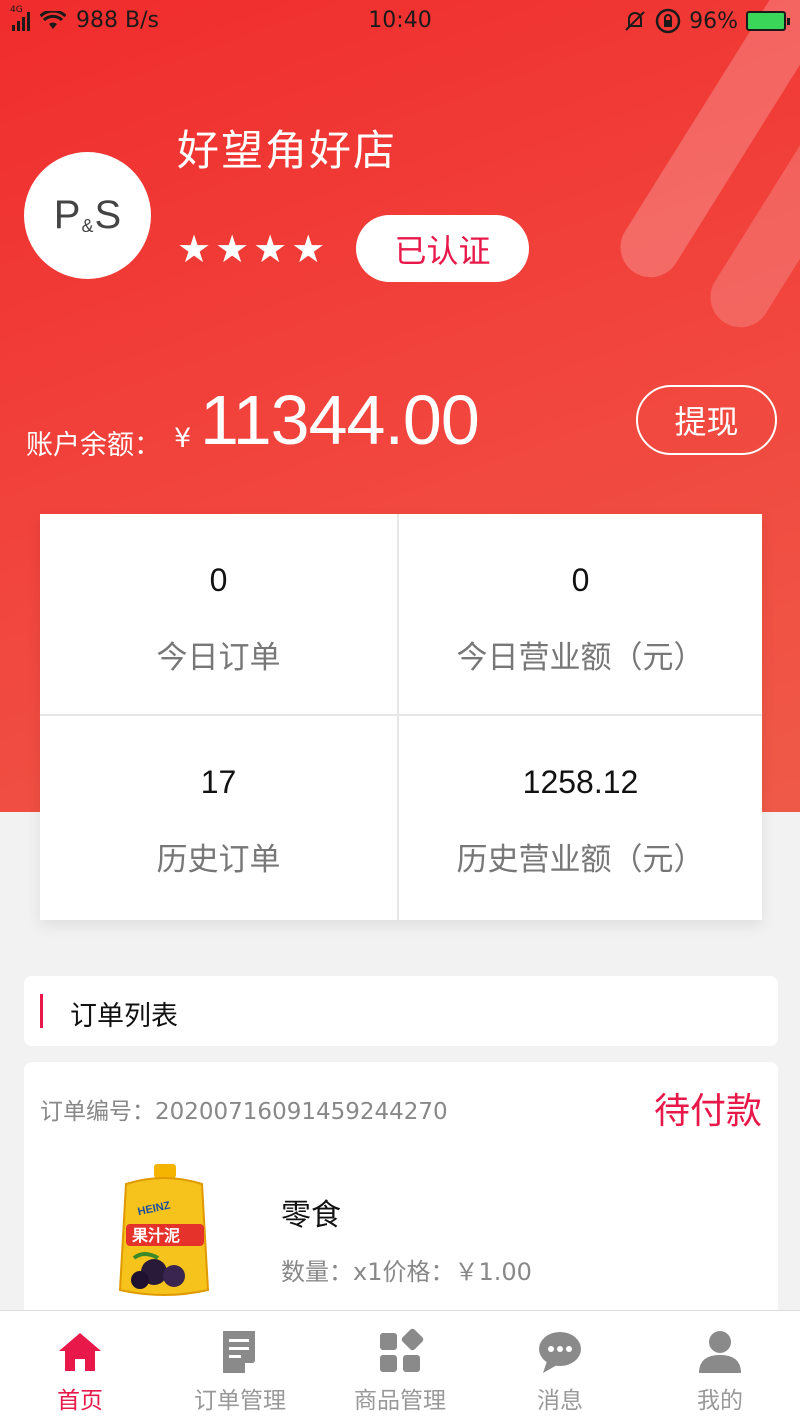 This screenshot has height=1422, width=800. Describe the element at coordinates (311, 1215) in the screenshot. I see `product-name: 零食` at that location.